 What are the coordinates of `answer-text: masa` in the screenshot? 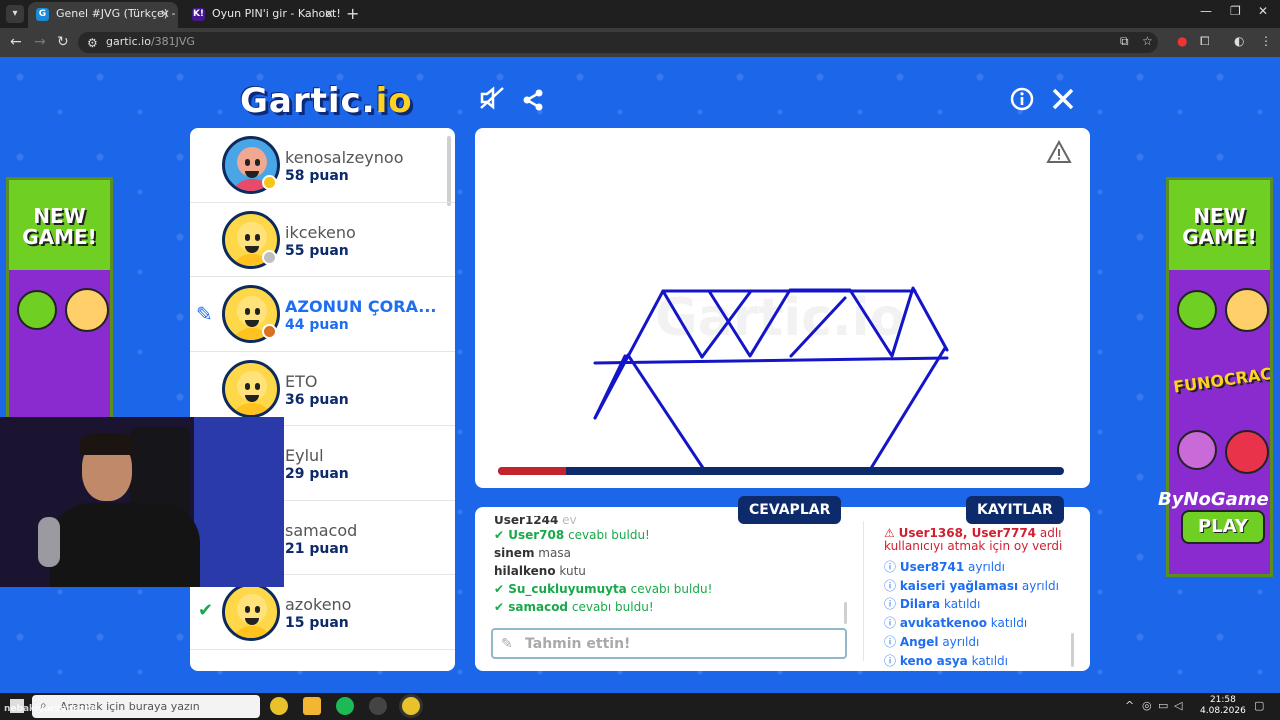 It's located at (554, 553).